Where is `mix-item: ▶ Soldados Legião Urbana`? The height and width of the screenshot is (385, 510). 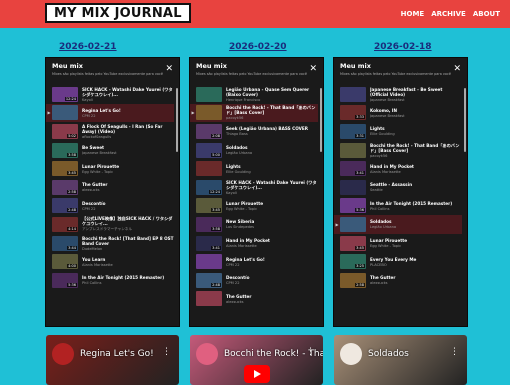 mix-item: ▶ Soldados Legião Urbana is located at coordinates (398, 224).